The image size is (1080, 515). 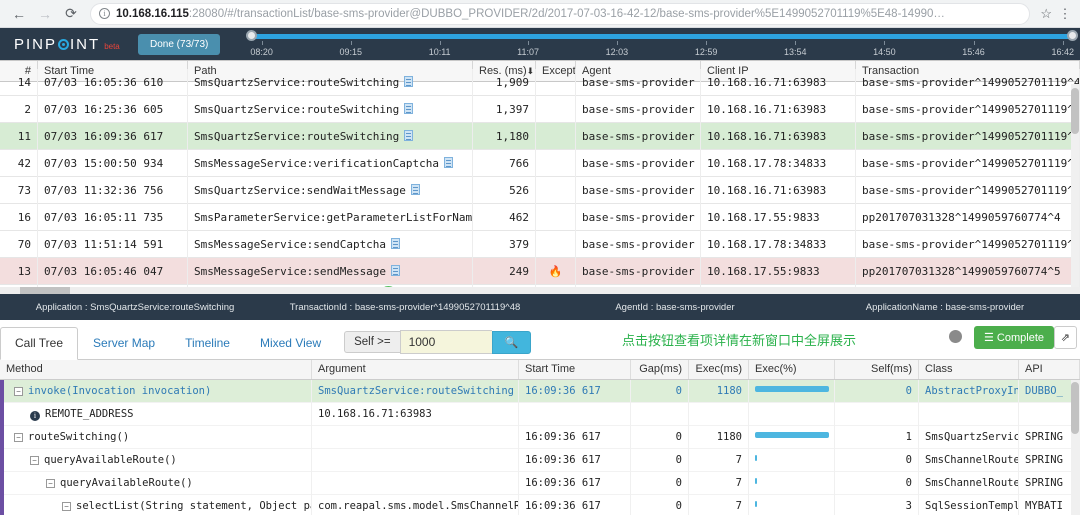 I want to click on forward-icon: →, so click(x=45, y=14).